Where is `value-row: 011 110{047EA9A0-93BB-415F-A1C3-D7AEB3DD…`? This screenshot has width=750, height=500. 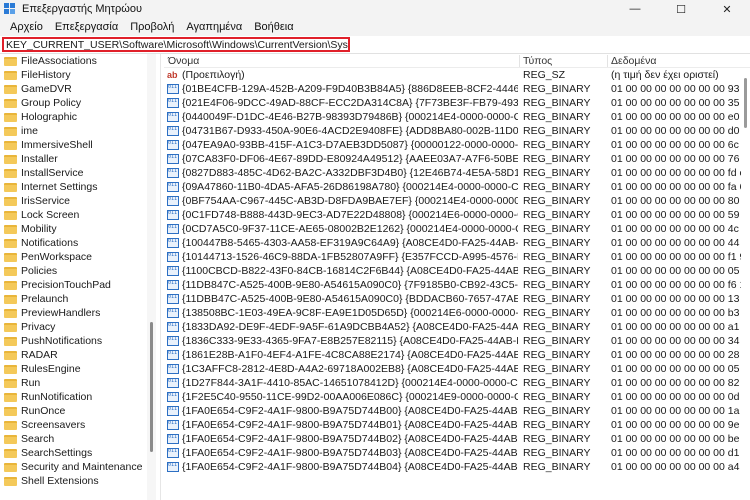
value-row: 011 110{047EA9A0-93BB-415F-A1C3-D7AEB3DD… is located at coordinates (457, 145).